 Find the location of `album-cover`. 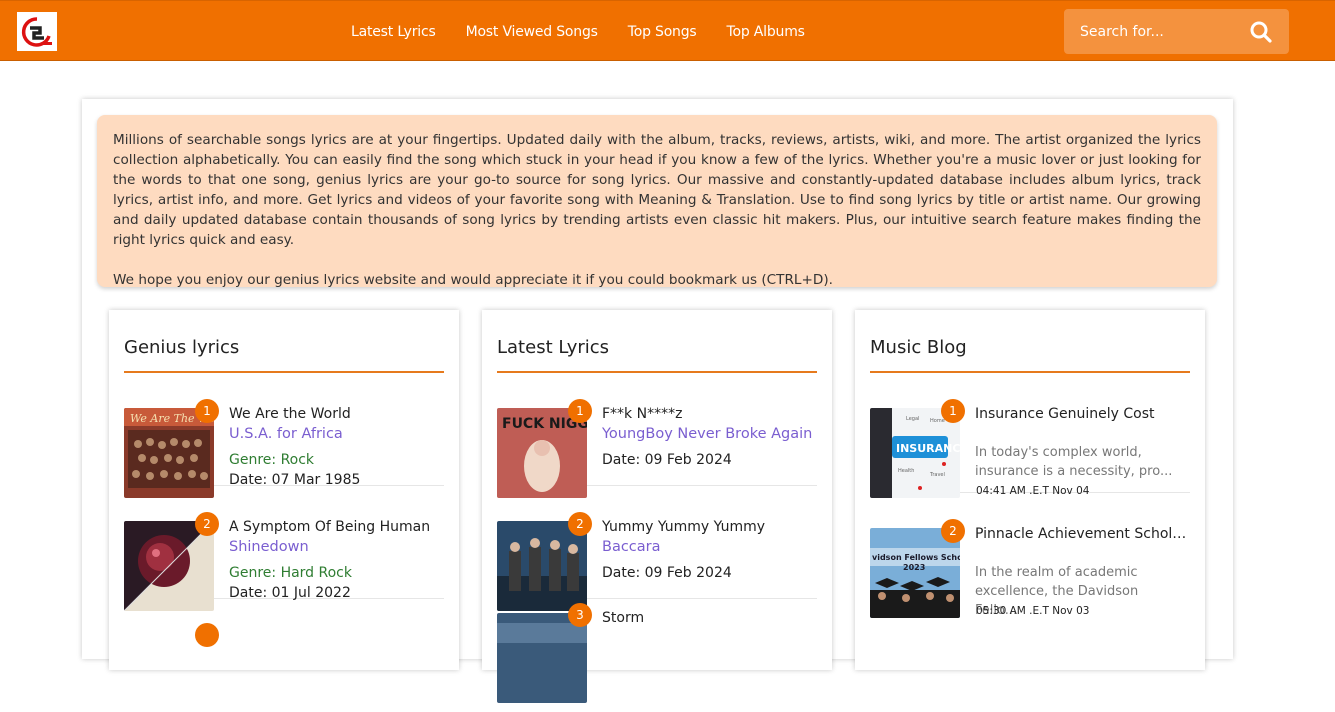

album-cover is located at coordinates (542, 658).